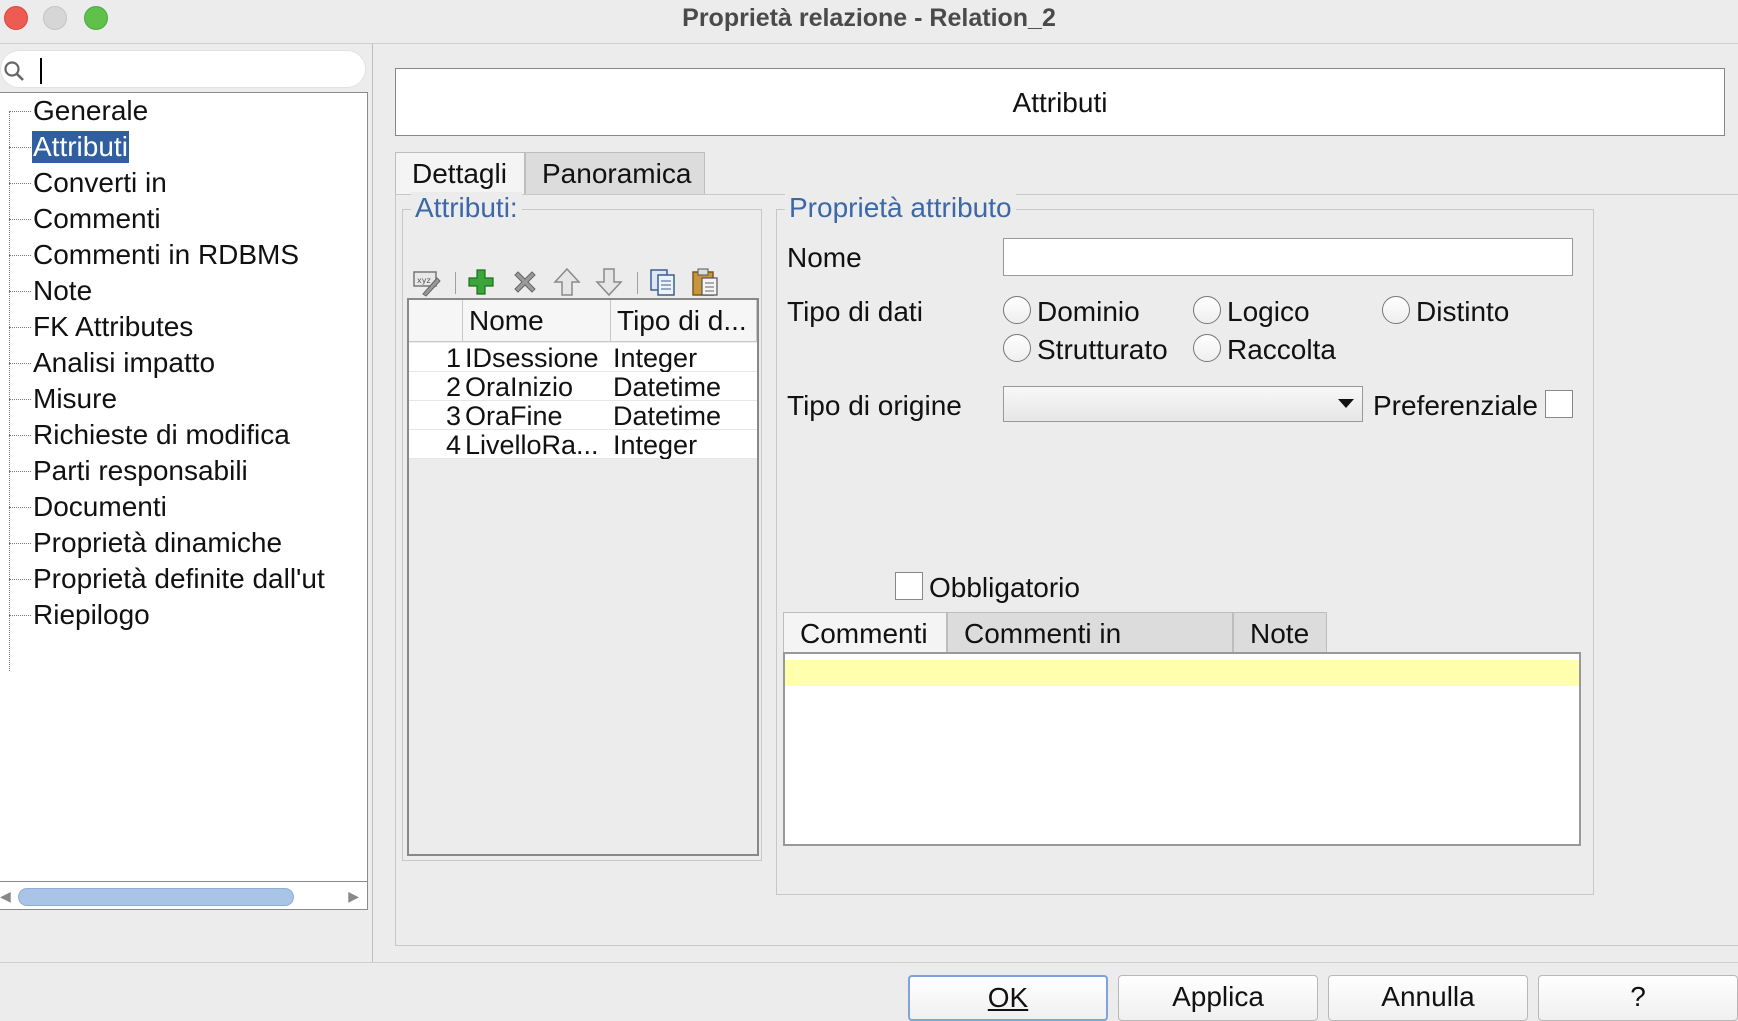  I want to click on copy-icon, so click(663, 282).